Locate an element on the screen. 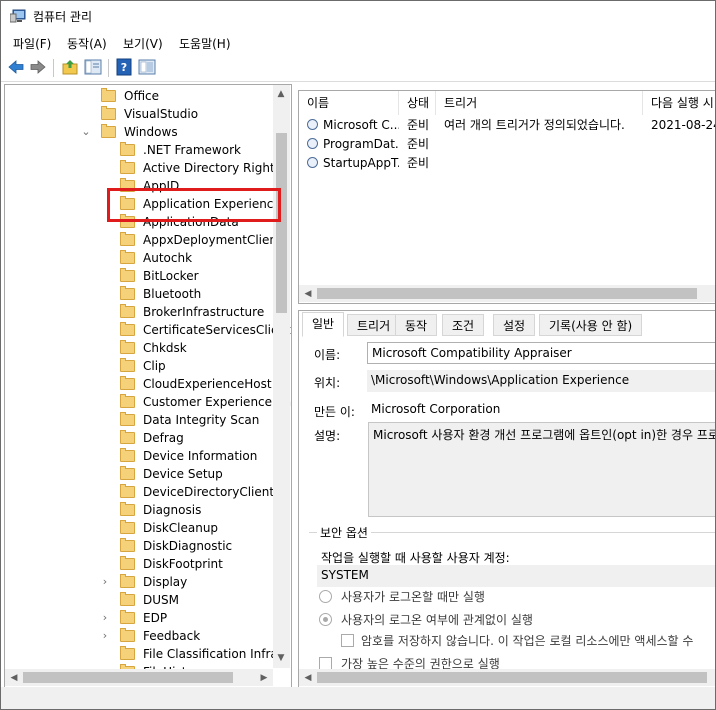 Image resolution: width=716 pixels, height=710 pixels. tree-hscroll-thumb is located at coordinates (128, 677).